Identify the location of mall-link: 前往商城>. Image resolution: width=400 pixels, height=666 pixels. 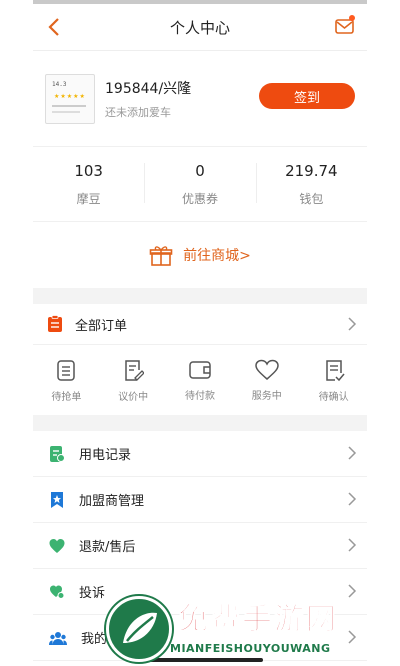
(200, 255).